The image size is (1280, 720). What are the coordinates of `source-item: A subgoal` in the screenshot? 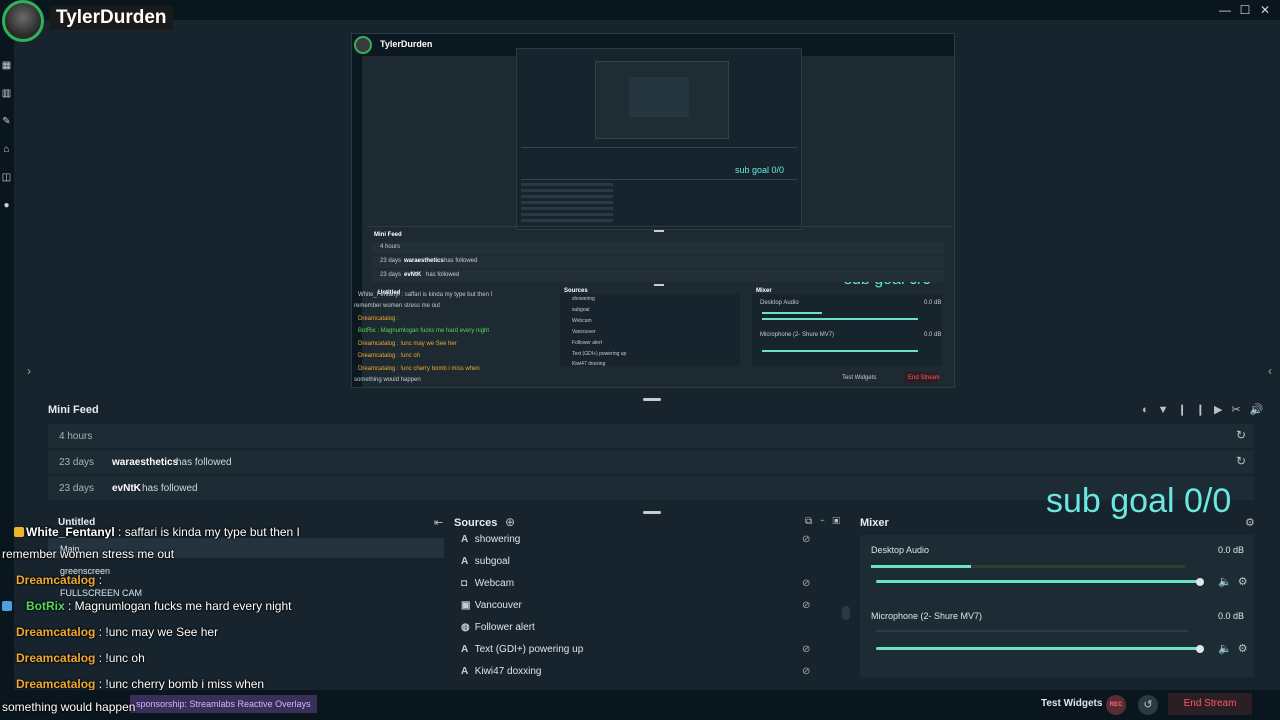 It's located at (485, 561).